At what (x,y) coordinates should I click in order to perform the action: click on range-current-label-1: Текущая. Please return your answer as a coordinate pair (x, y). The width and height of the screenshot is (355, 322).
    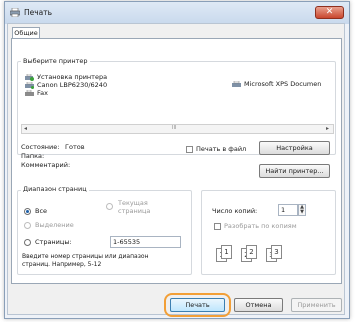
    Looking at the image, I should click on (133, 203).